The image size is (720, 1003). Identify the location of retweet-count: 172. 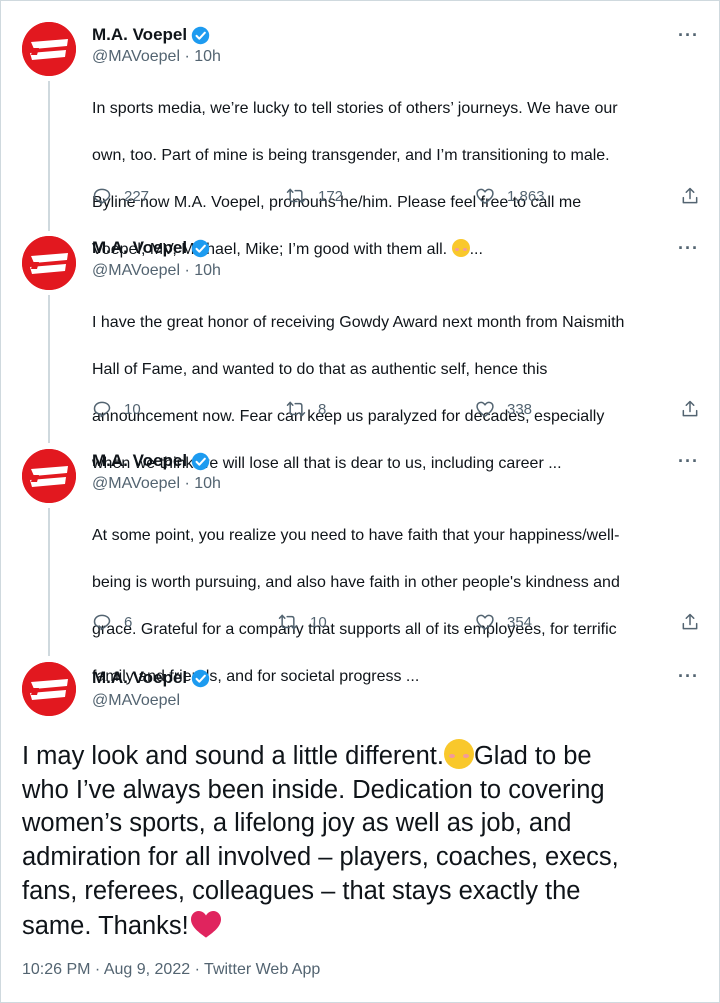
(331, 196).